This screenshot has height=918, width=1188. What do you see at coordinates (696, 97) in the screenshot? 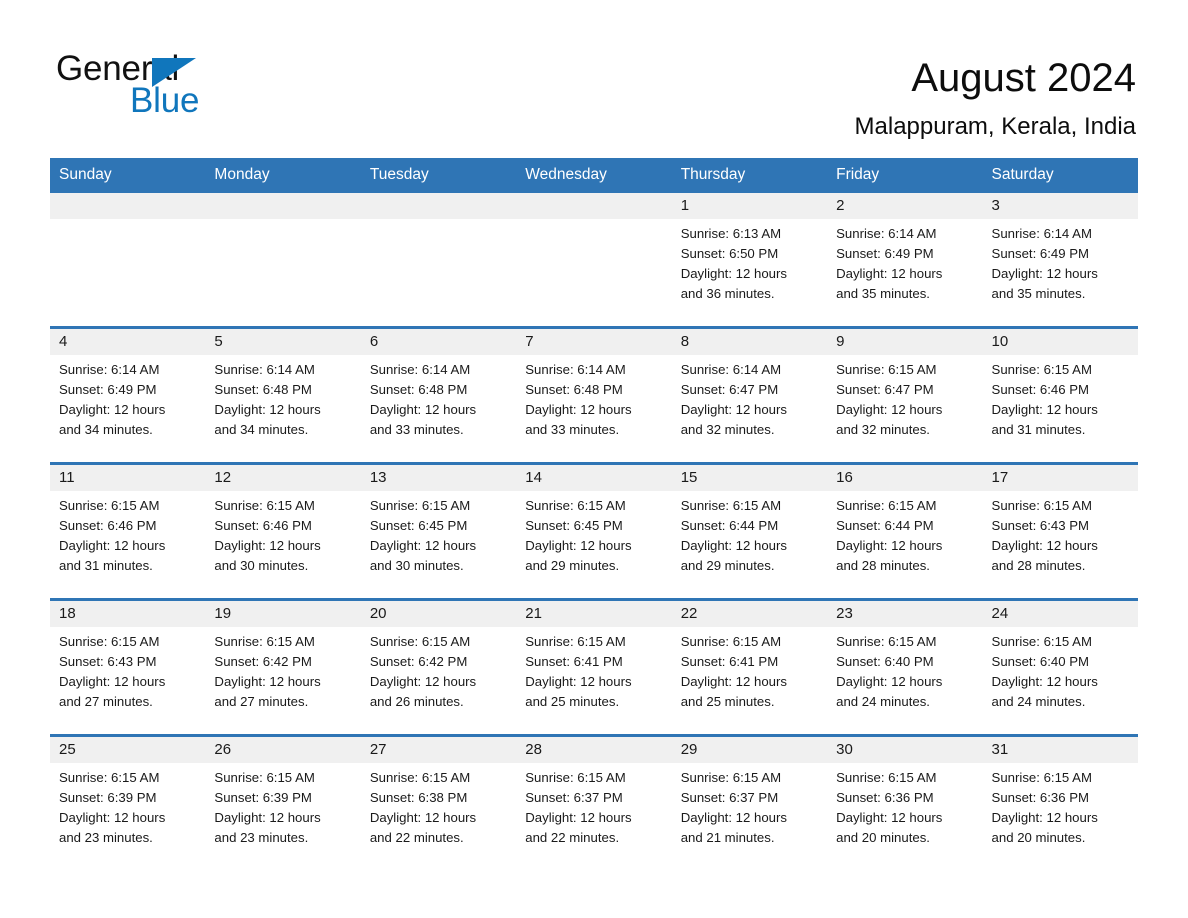
I see `title-block: August 2024 Malappuram, Kerala, India` at bounding box center [696, 97].